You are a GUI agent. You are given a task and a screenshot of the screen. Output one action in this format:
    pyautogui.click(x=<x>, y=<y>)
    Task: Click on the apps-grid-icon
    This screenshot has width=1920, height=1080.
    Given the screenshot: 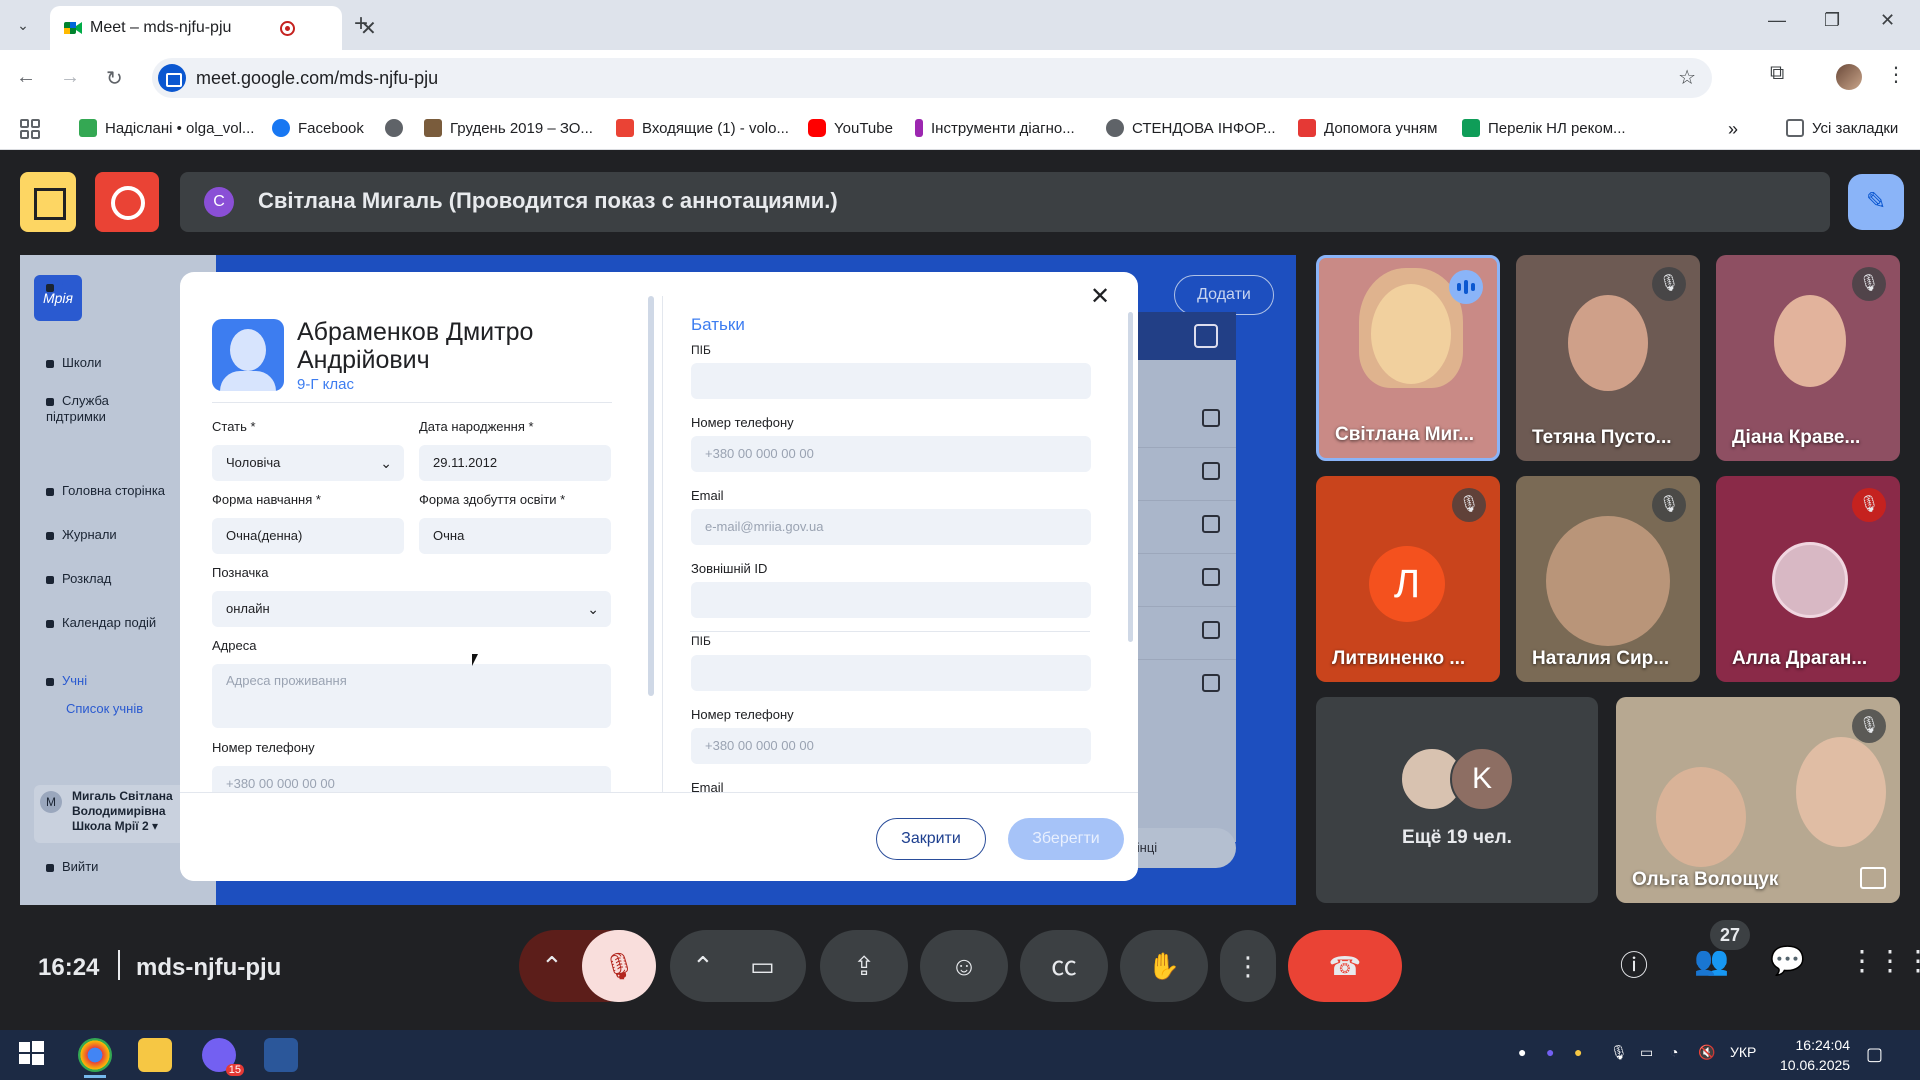 What is the action you would take?
    pyautogui.click(x=30, y=129)
    